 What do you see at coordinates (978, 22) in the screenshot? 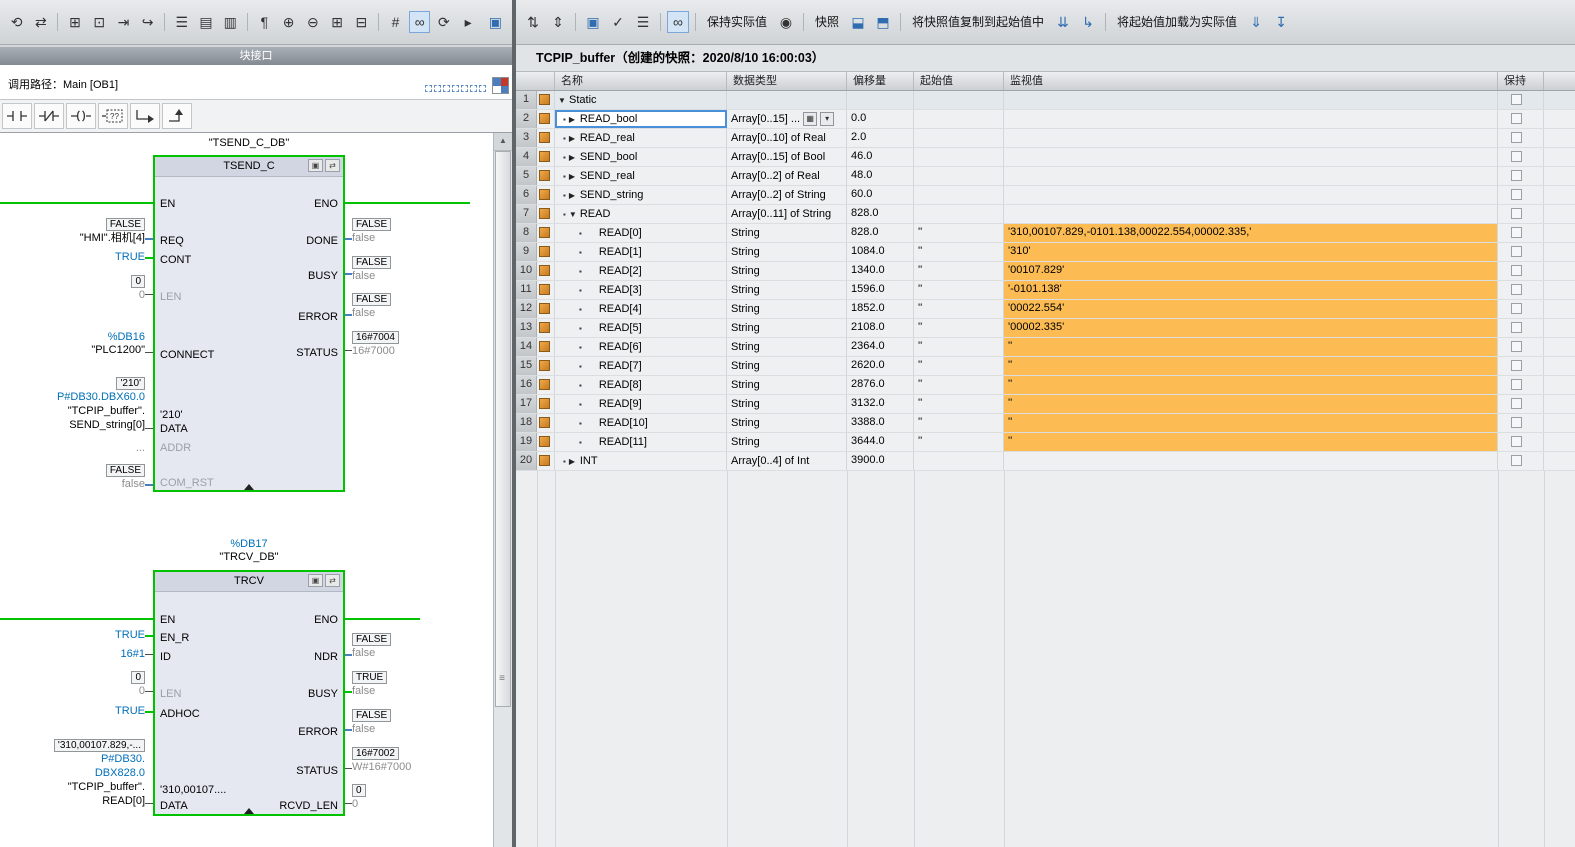
I see `copy-snapshot-to-start-button: 将快照值复制到起始值中` at bounding box center [978, 22].